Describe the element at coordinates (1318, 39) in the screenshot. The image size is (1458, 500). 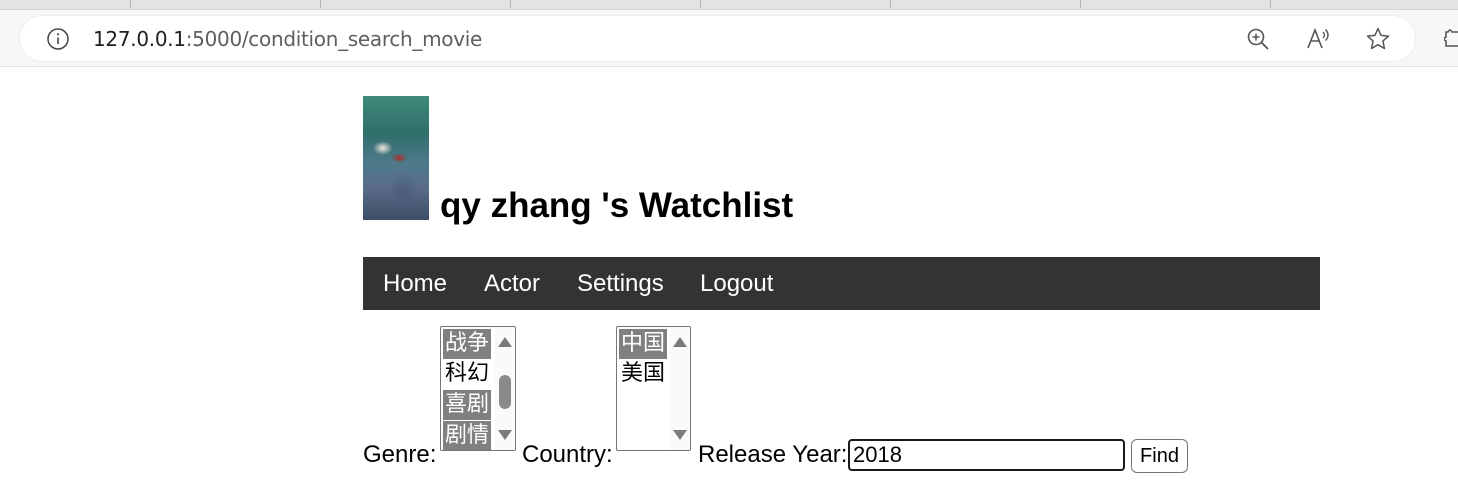
I see `read-aloud-icon` at that location.